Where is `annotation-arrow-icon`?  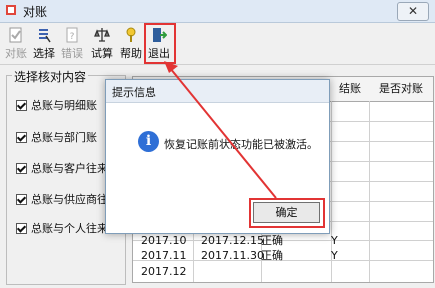 annotation-arrow-icon is located at coordinates (220, 130).